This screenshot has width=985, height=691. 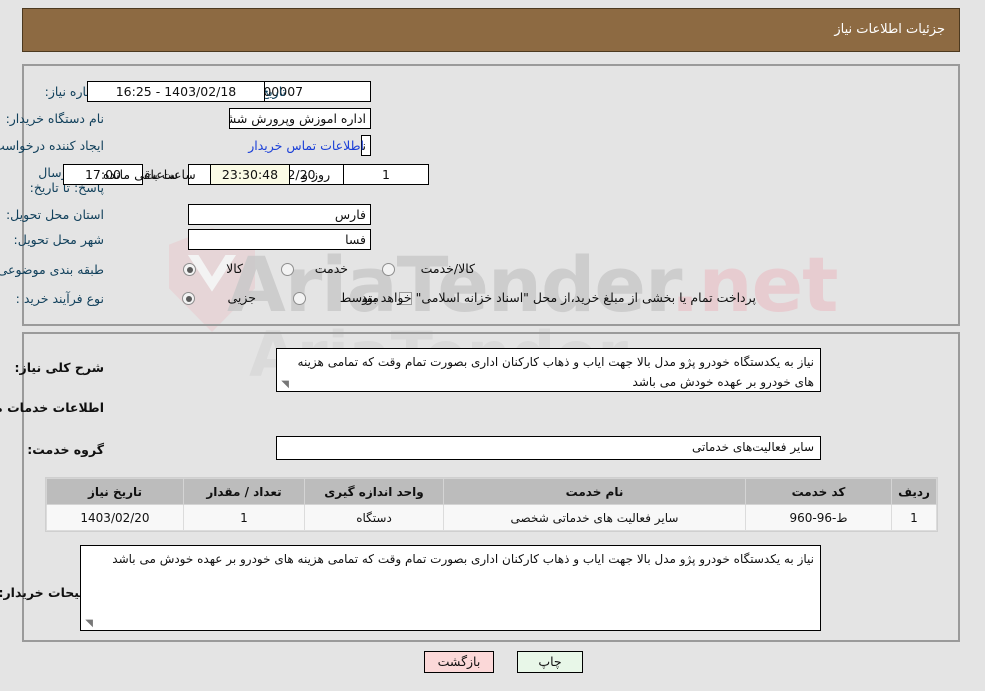 I want to click on resize-grip-icon-notes: ◥, so click(x=89, y=624).